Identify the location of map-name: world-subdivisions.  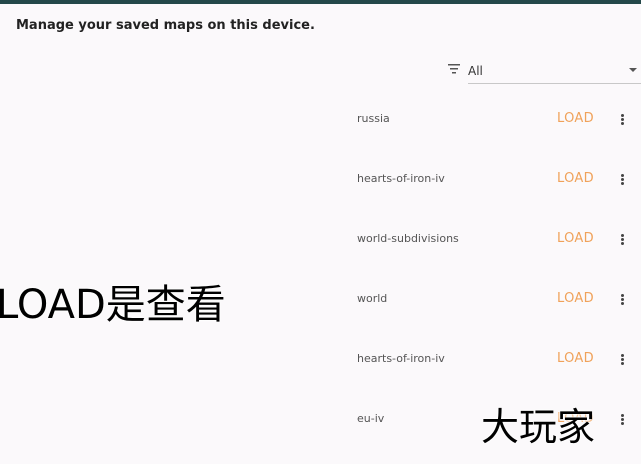
(408, 238).